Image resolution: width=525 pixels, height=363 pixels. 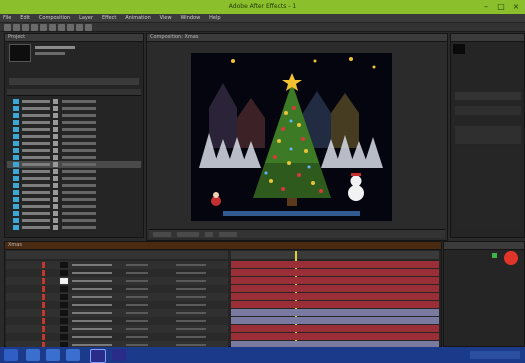 I want to click on system-tray, so click(x=495, y=355).